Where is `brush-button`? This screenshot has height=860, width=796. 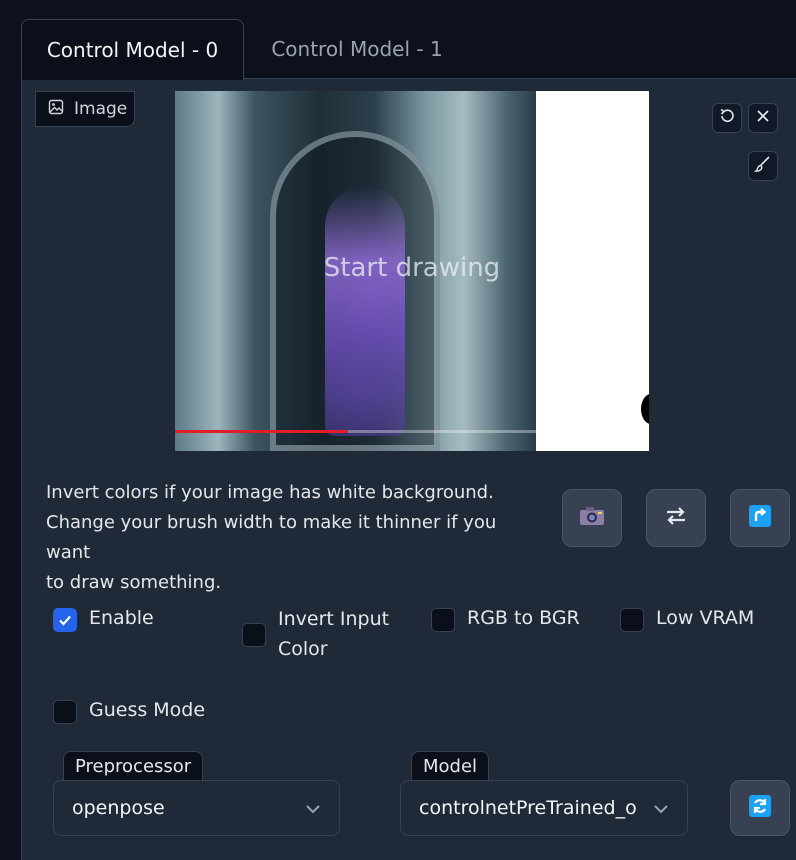
brush-button is located at coordinates (763, 166).